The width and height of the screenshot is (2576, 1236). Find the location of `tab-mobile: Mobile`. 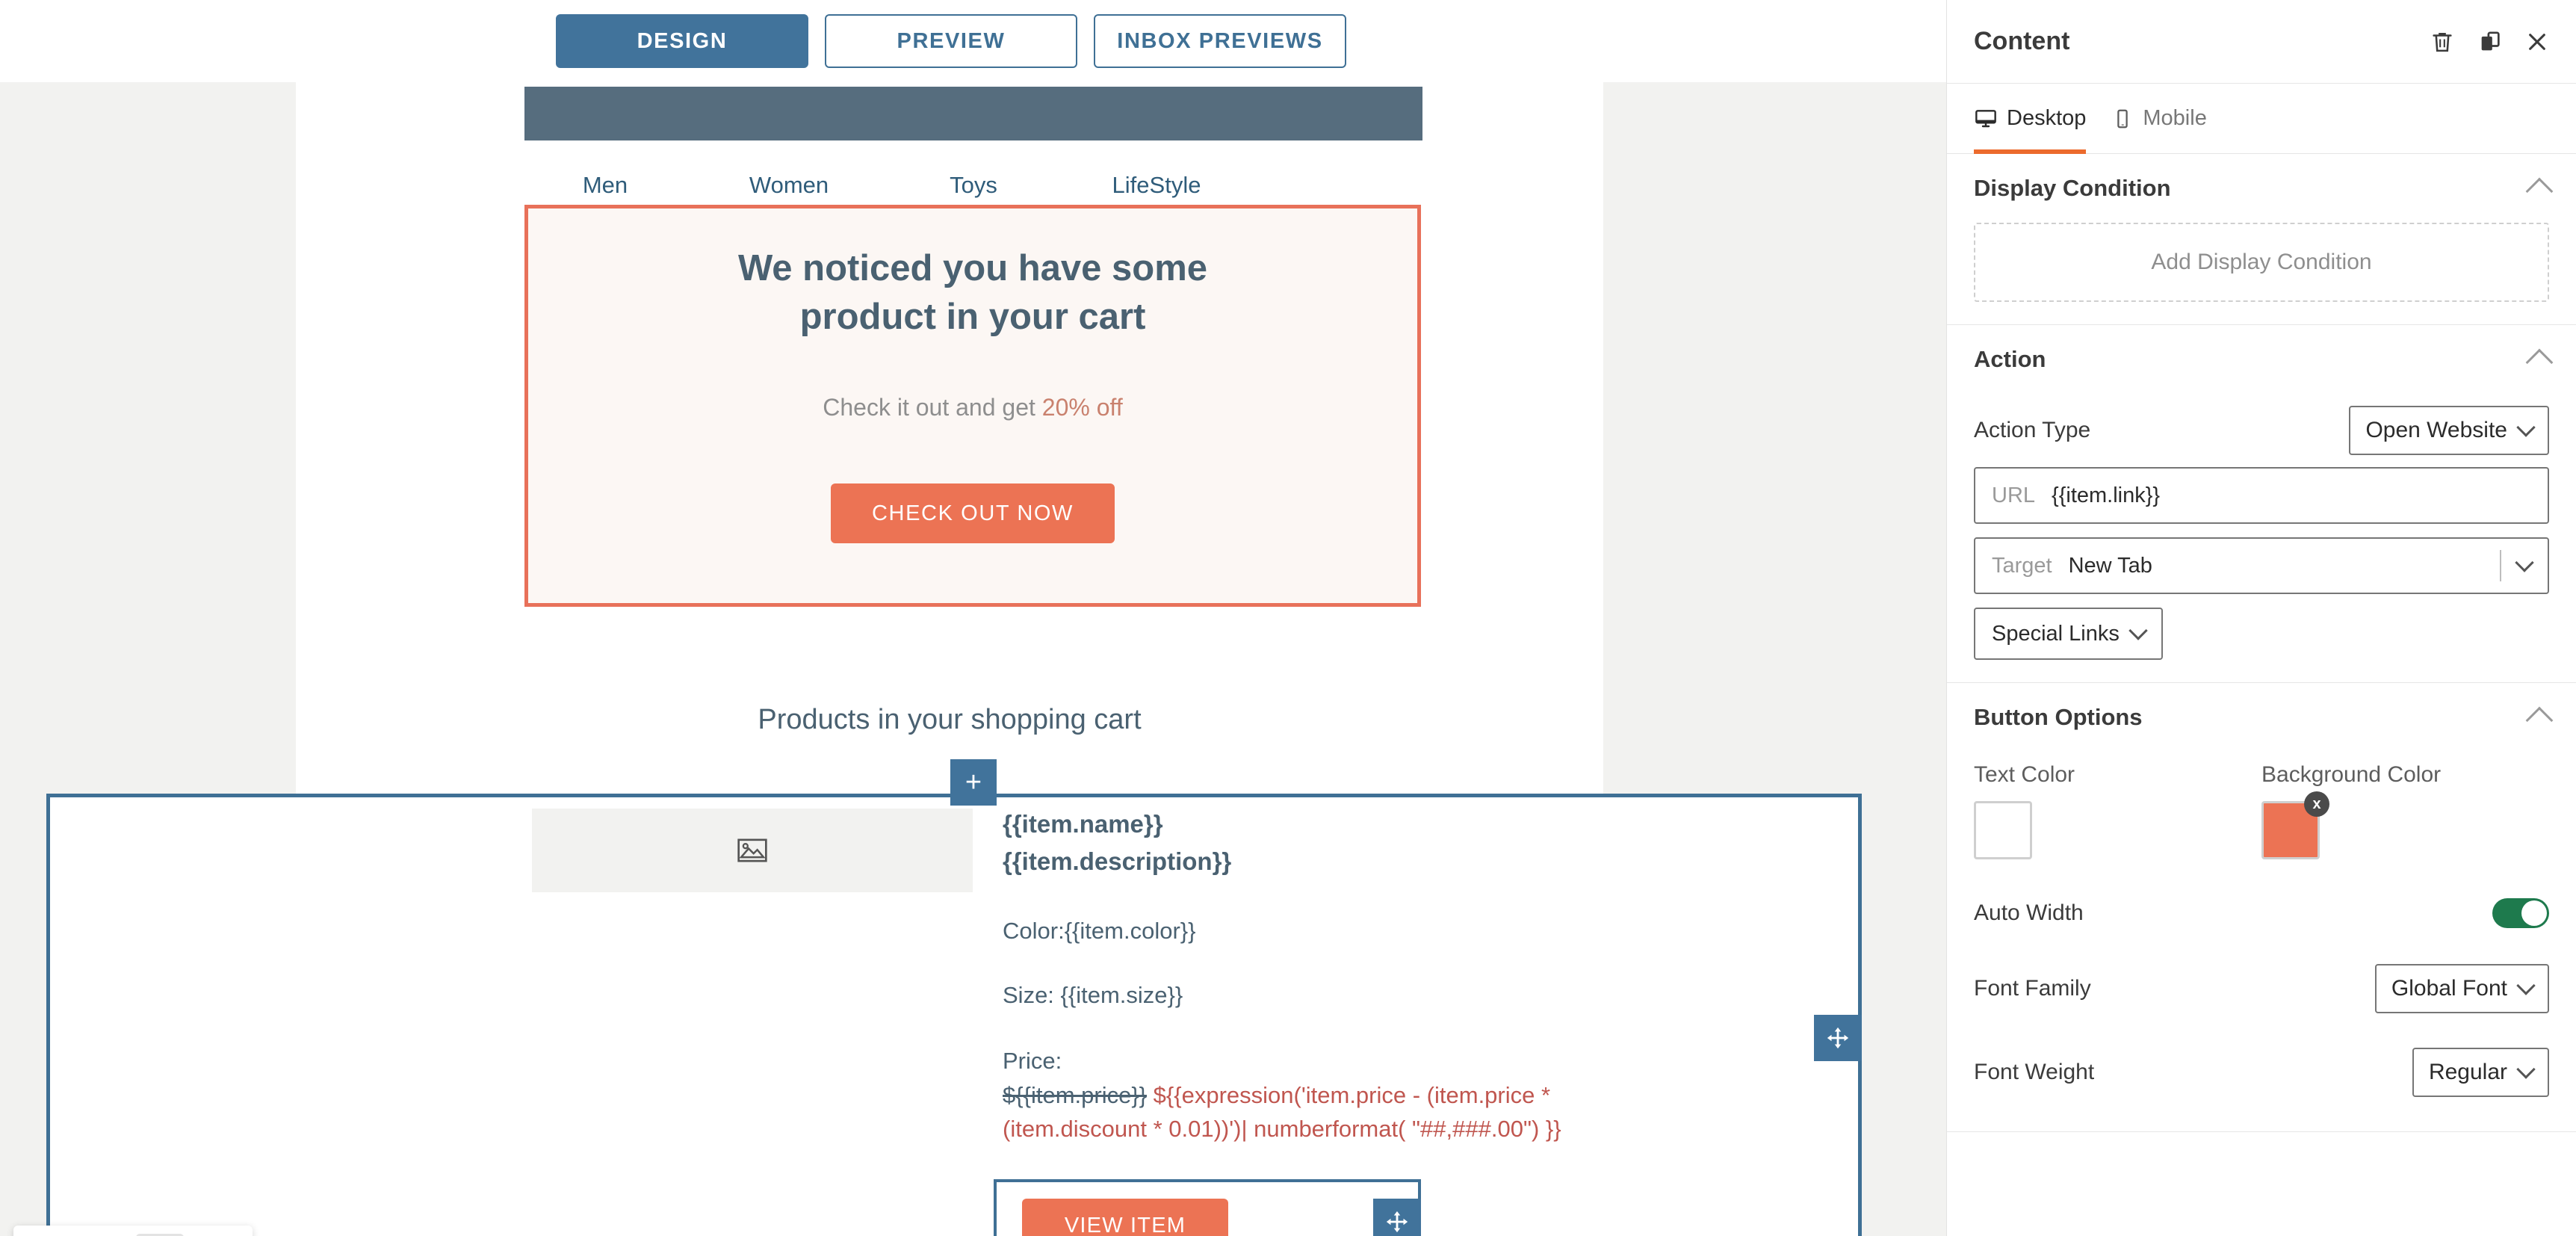

tab-mobile: Mobile is located at coordinates (2159, 119).